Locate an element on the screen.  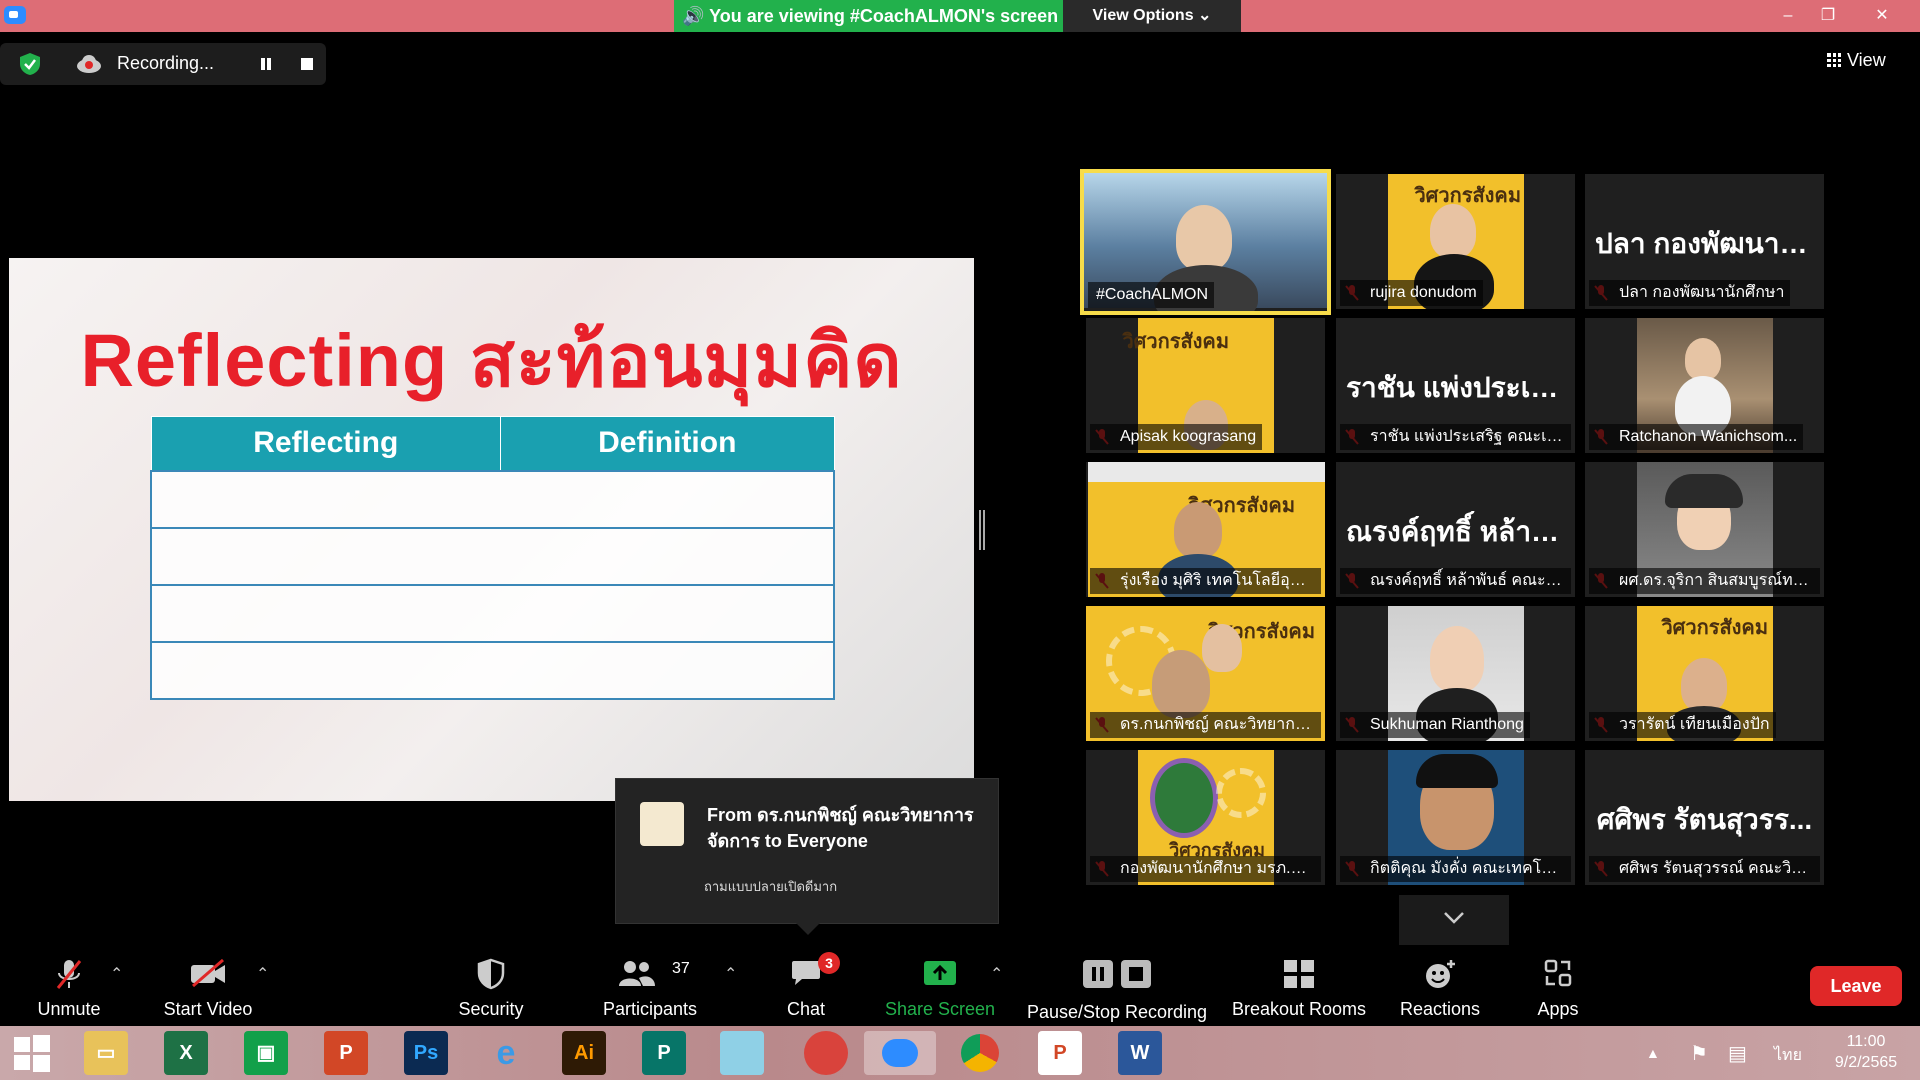
reactions-label: Reactions is located at coordinates (1440, 1009).